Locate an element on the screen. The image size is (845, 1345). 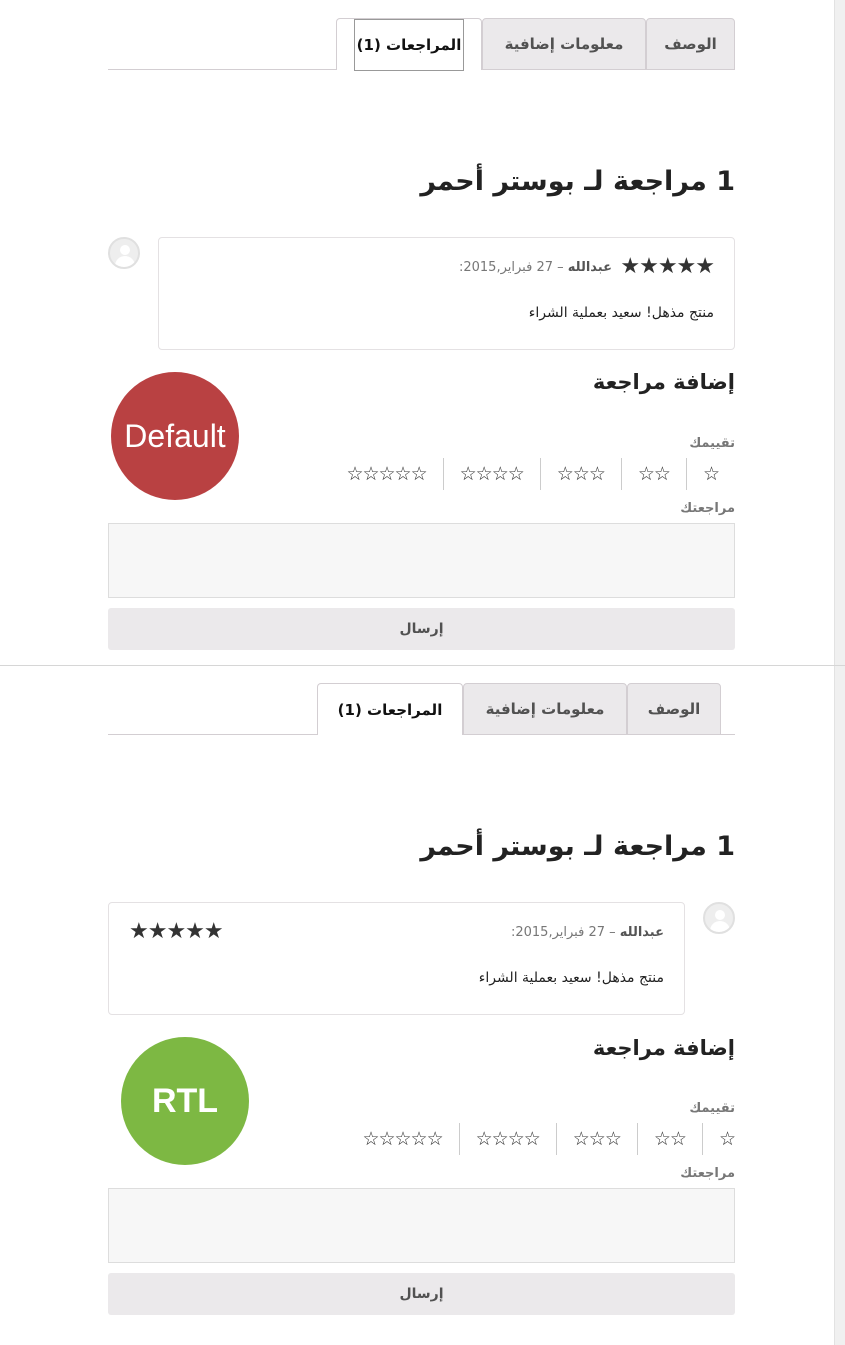
default-badge-text: Default is located at coordinates (175, 435).